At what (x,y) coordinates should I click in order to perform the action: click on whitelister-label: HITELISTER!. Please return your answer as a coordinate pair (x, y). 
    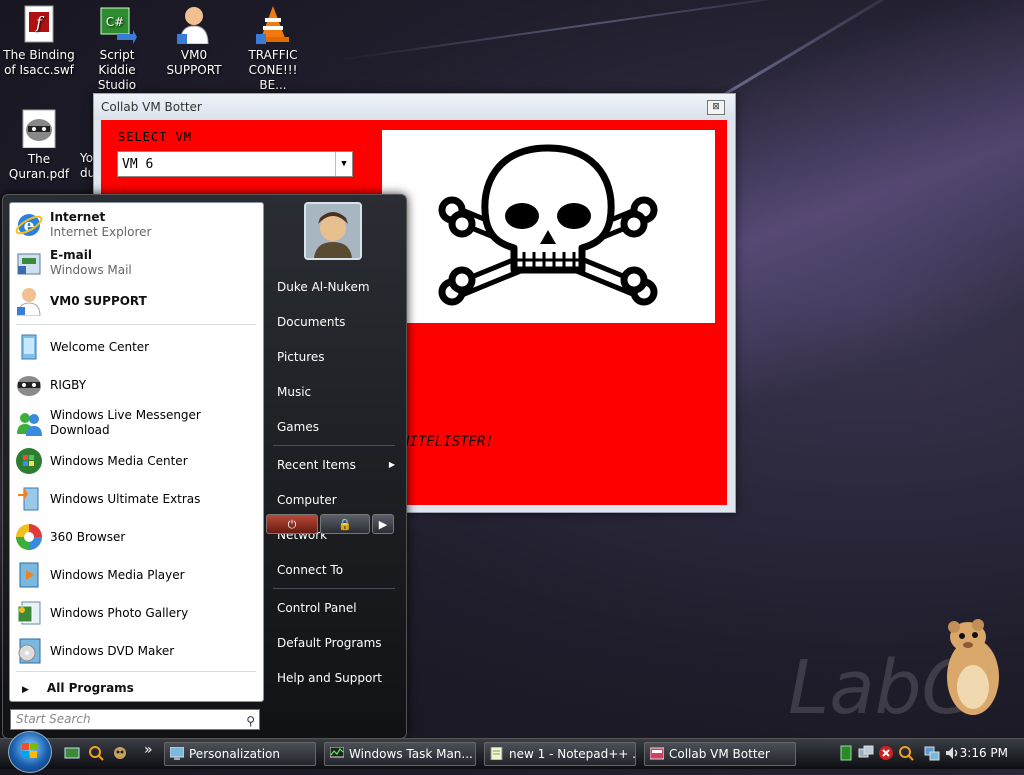
    Looking at the image, I should click on (447, 442).